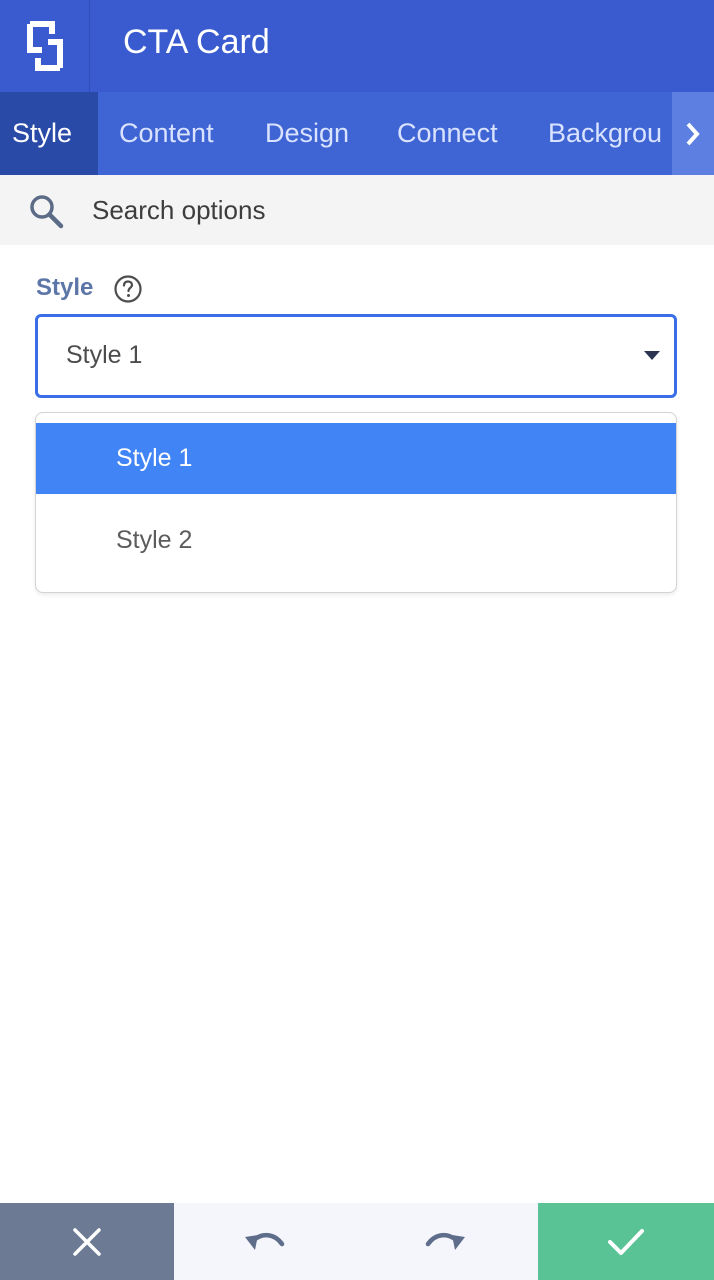 The width and height of the screenshot is (714, 1280). I want to click on logo, so click(45, 46).